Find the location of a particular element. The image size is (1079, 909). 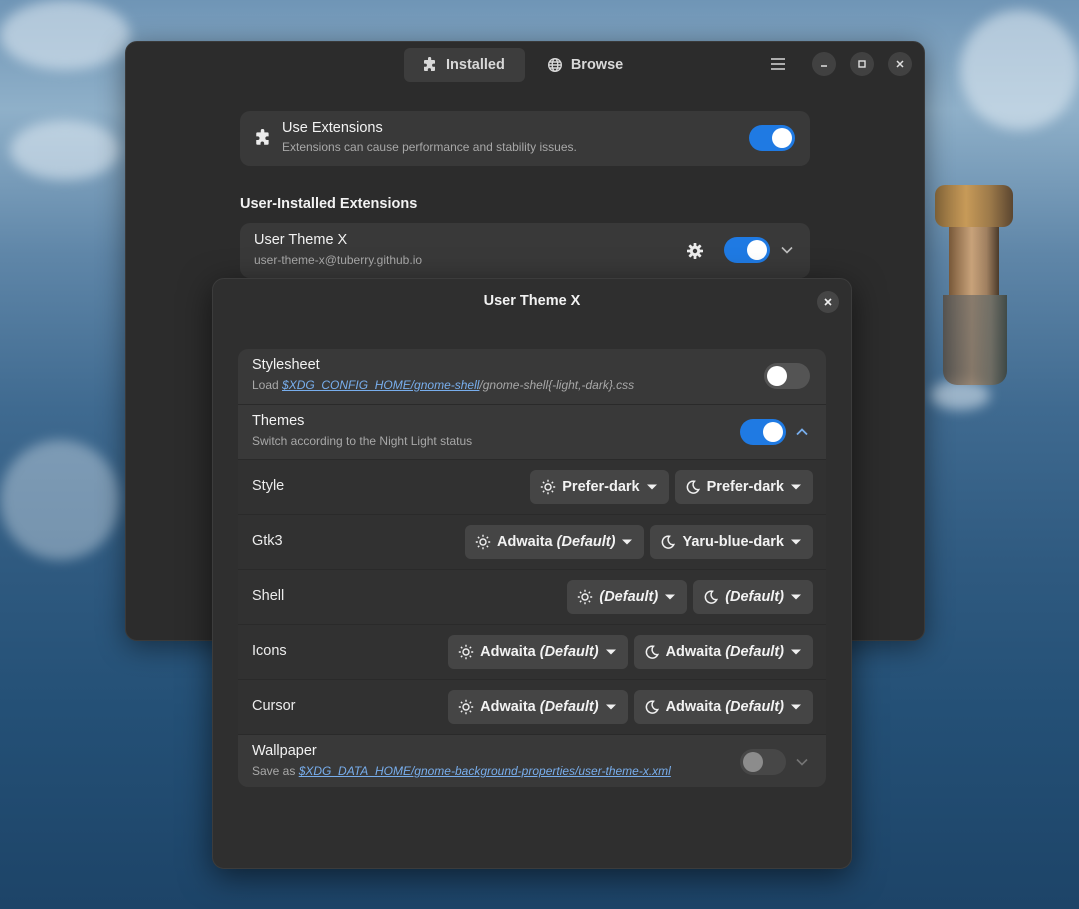

shell-light-value: (Default) is located at coordinates (629, 597).